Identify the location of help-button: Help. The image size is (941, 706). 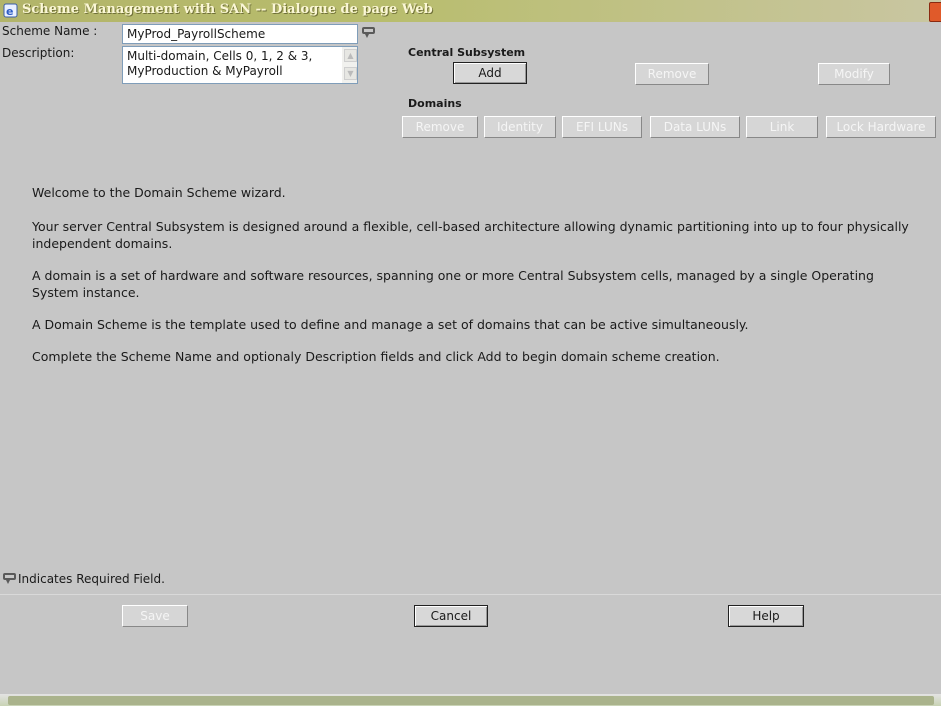
(766, 616).